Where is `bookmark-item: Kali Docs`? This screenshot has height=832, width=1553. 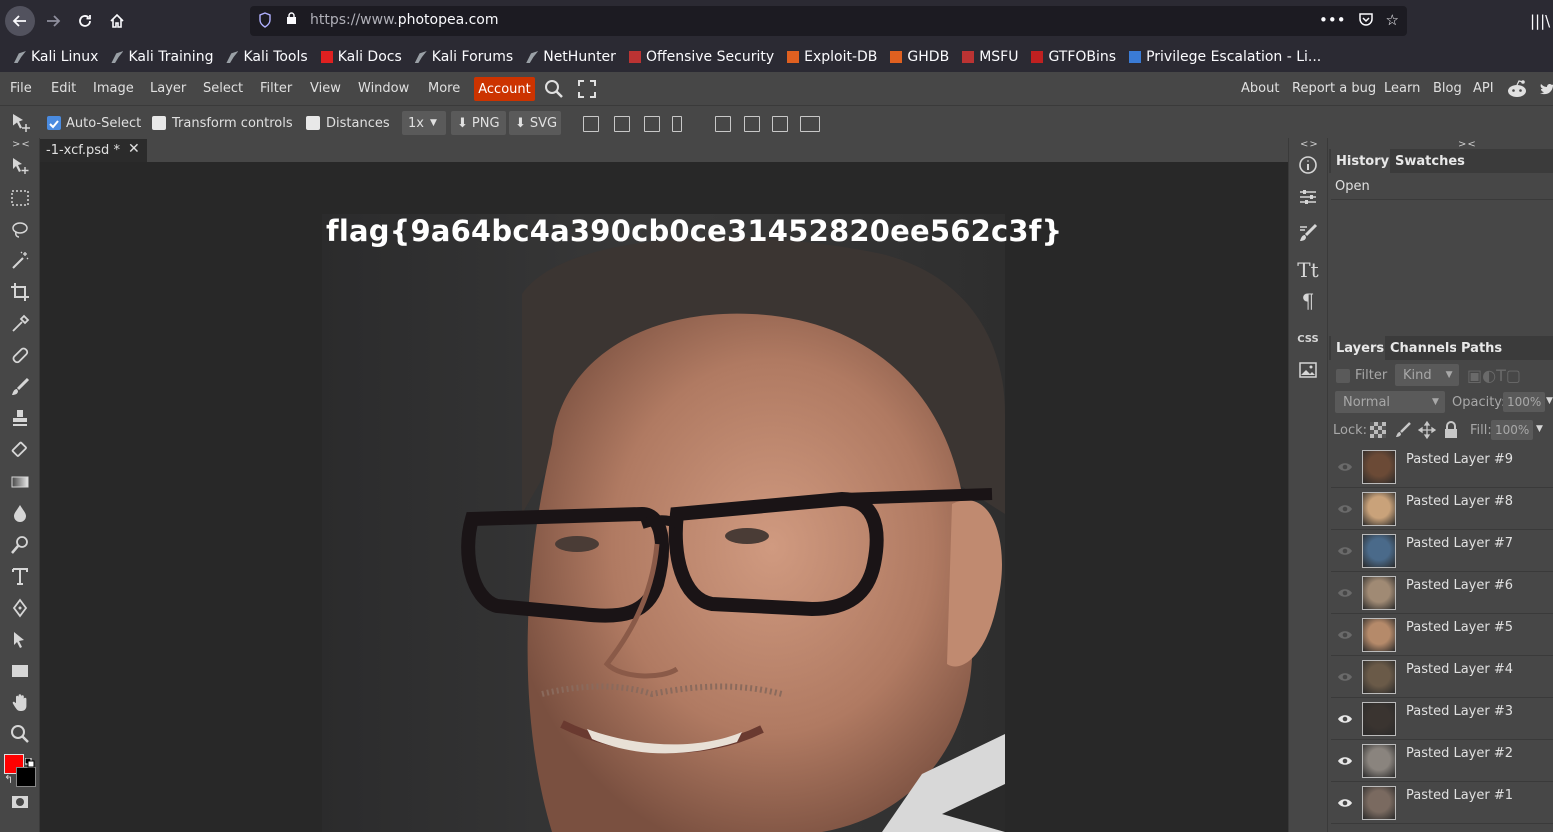
bookmark-item: Kali Docs is located at coordinates (361, 57).